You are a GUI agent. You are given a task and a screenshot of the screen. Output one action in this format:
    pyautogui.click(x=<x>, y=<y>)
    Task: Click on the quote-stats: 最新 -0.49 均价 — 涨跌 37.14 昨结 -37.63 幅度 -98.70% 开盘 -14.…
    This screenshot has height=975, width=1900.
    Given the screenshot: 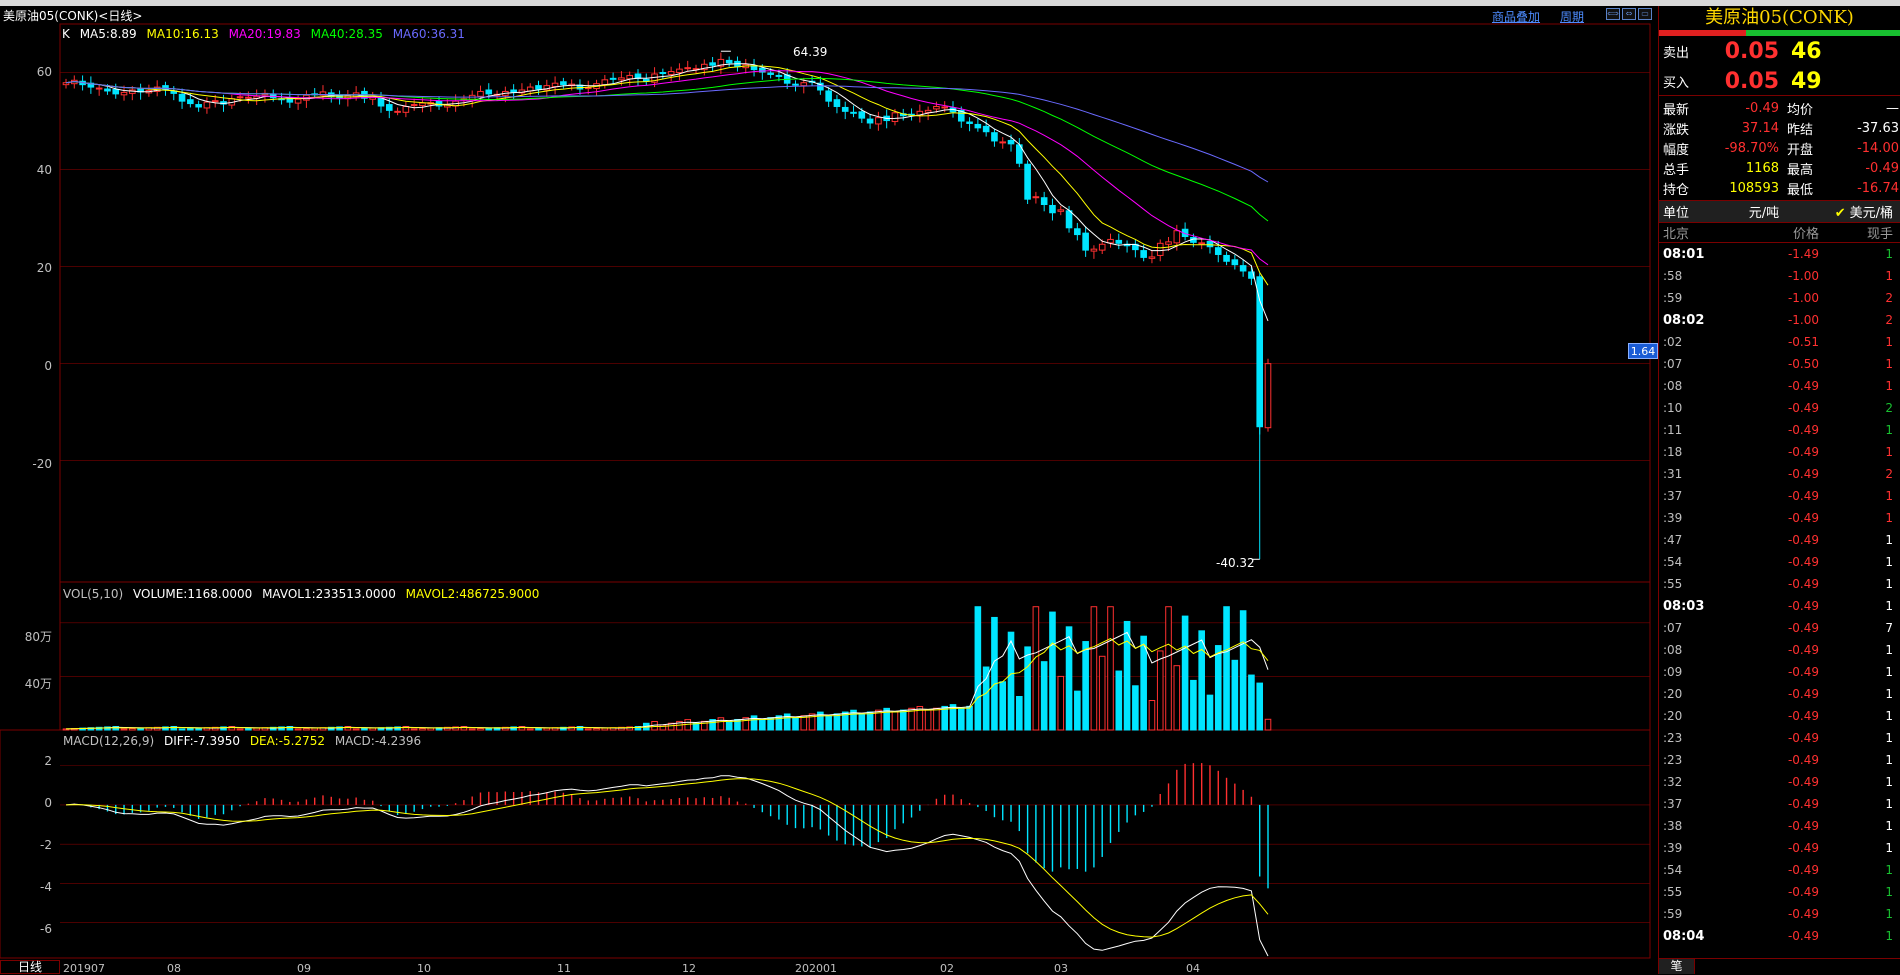 What is the action you would take?
    pyautogui.click(x=1779, y=148)
    